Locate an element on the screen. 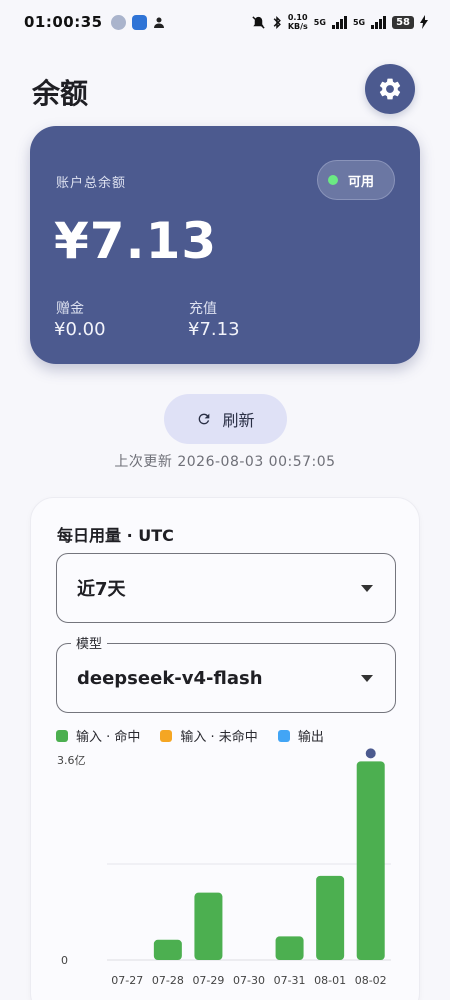  refresh-button: 刷新 is located at coordinates (225, 419).